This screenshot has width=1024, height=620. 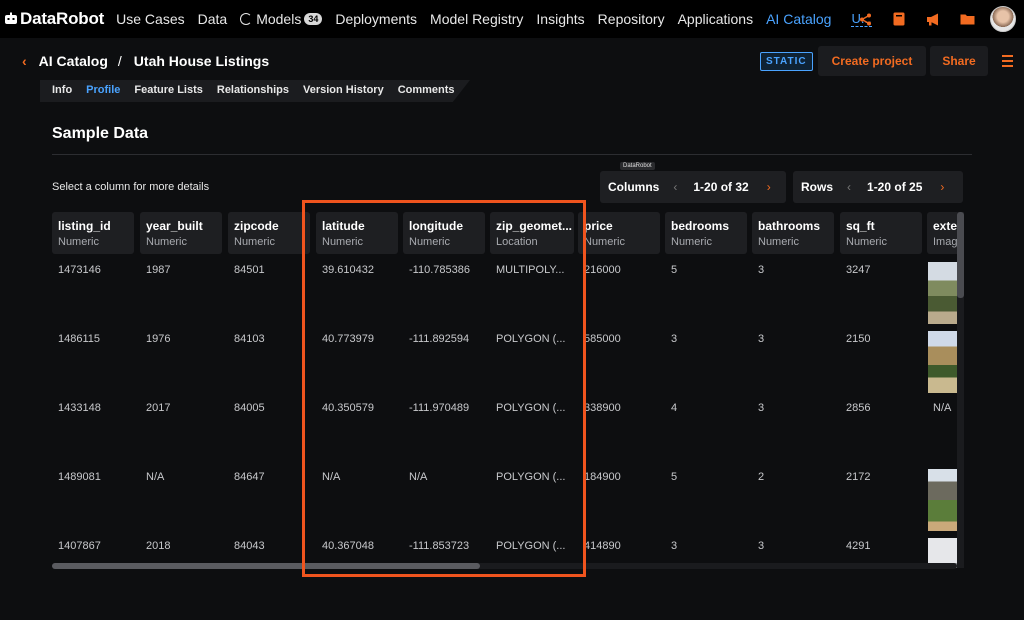 What do you see at coordinates (213, 19) in the screenshot?
I see `nav-data: Data` at bounding box center [213, 19].